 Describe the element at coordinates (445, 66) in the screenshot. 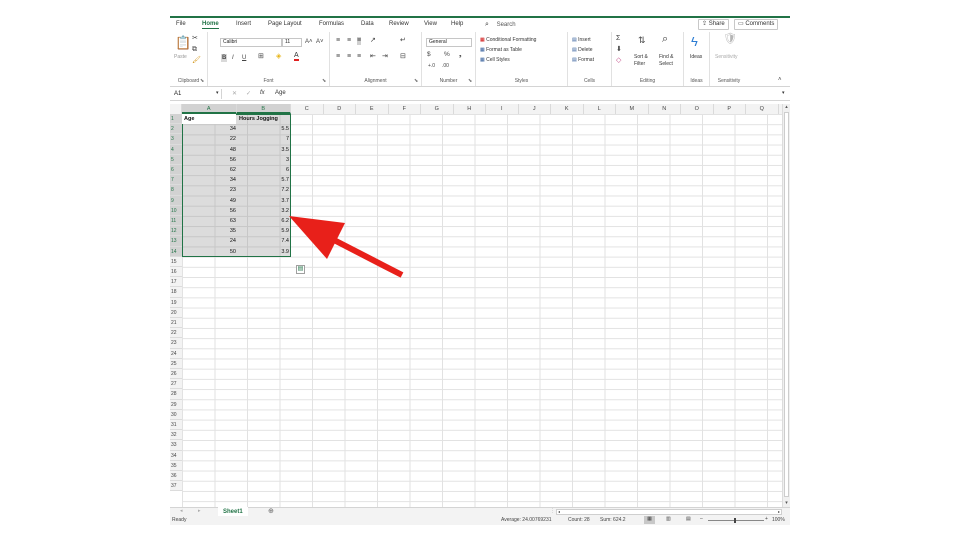

I see `decrease-decimal-icon: .00` at that location.